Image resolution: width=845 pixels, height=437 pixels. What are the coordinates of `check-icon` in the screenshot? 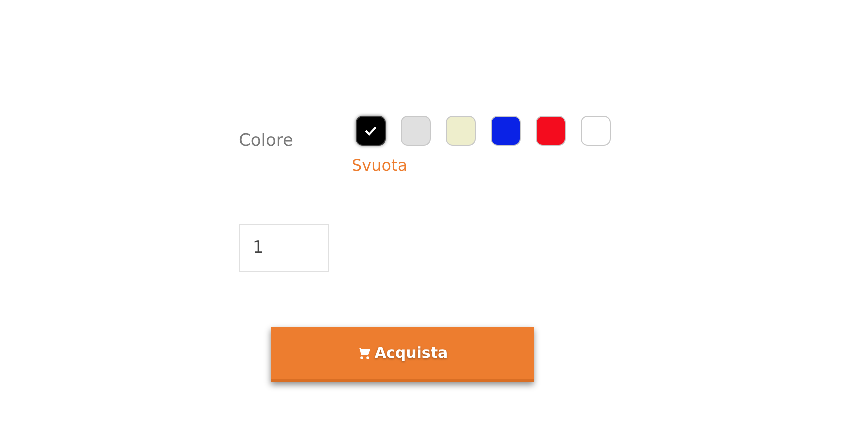 It's located at (371, 131).